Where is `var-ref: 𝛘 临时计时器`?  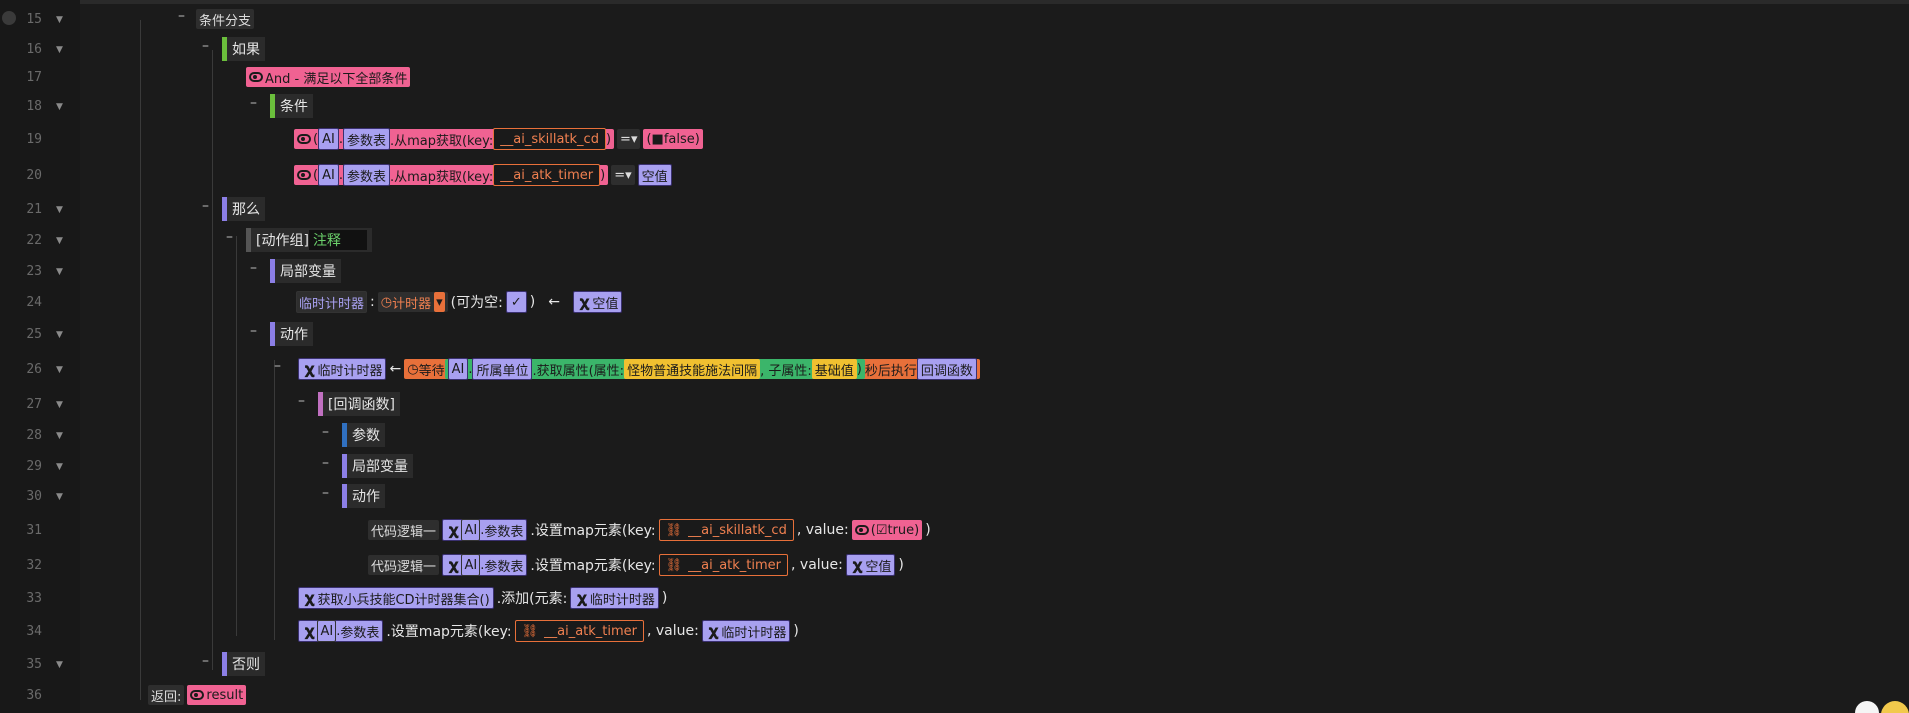 var-ref: 𝛘 临时计时器 is located at coordinates (746, 631).